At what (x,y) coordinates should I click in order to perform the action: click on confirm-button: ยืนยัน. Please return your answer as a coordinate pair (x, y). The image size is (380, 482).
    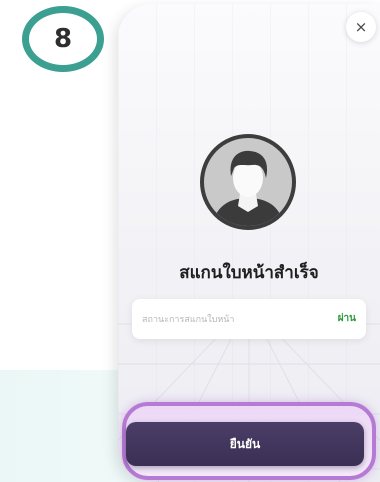
    Looking at the image, I should click on (245, 444).